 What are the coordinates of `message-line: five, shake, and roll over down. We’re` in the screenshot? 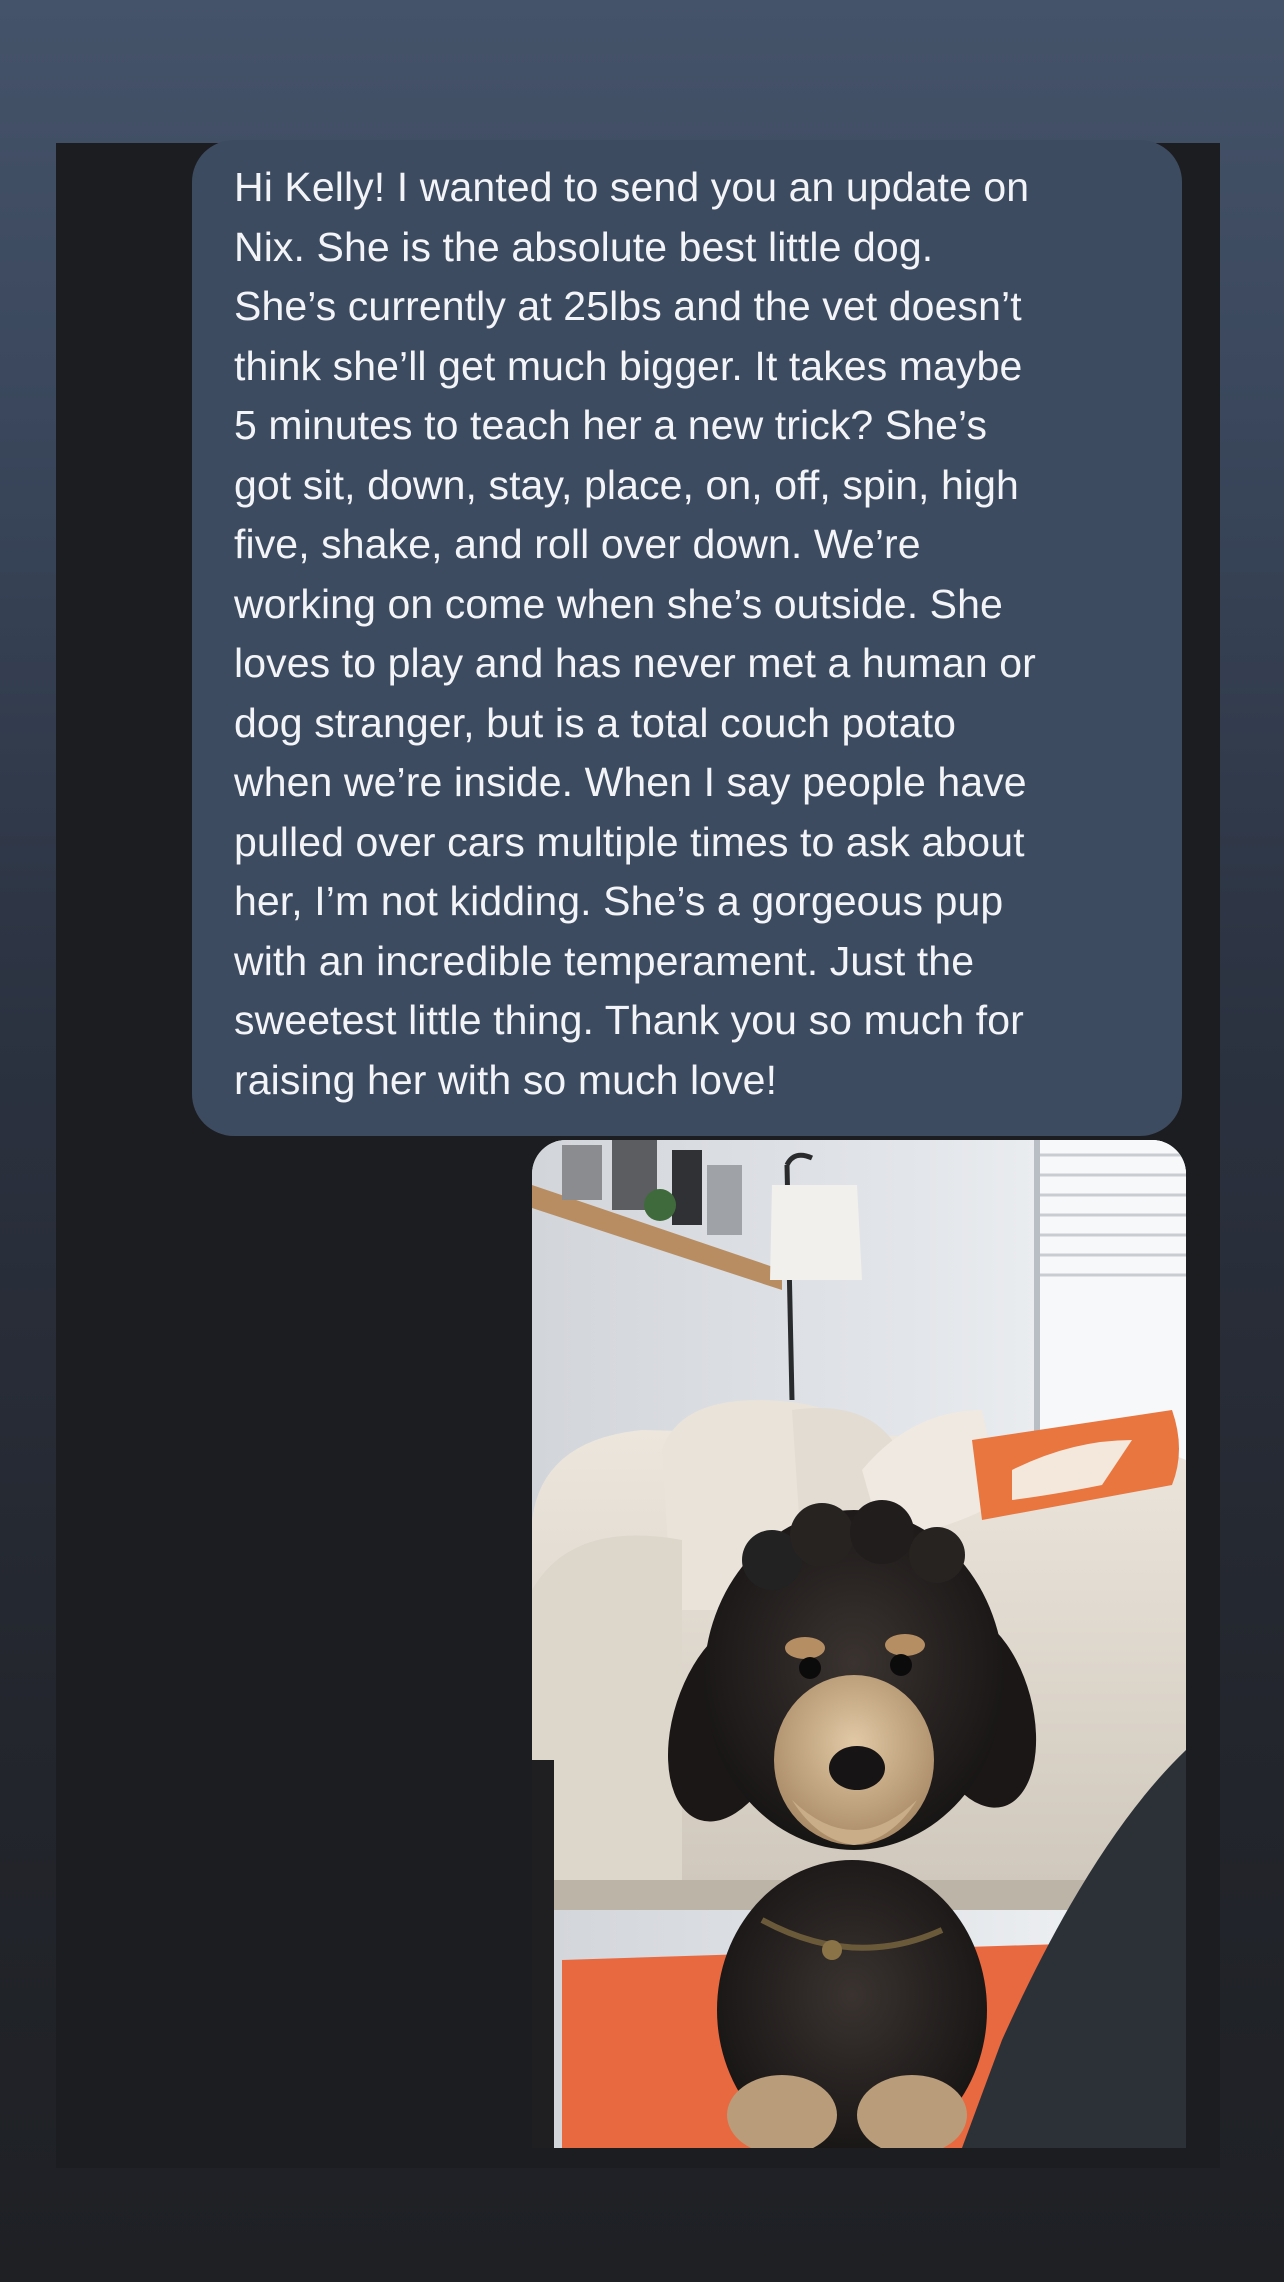 It's located at (577, 544).